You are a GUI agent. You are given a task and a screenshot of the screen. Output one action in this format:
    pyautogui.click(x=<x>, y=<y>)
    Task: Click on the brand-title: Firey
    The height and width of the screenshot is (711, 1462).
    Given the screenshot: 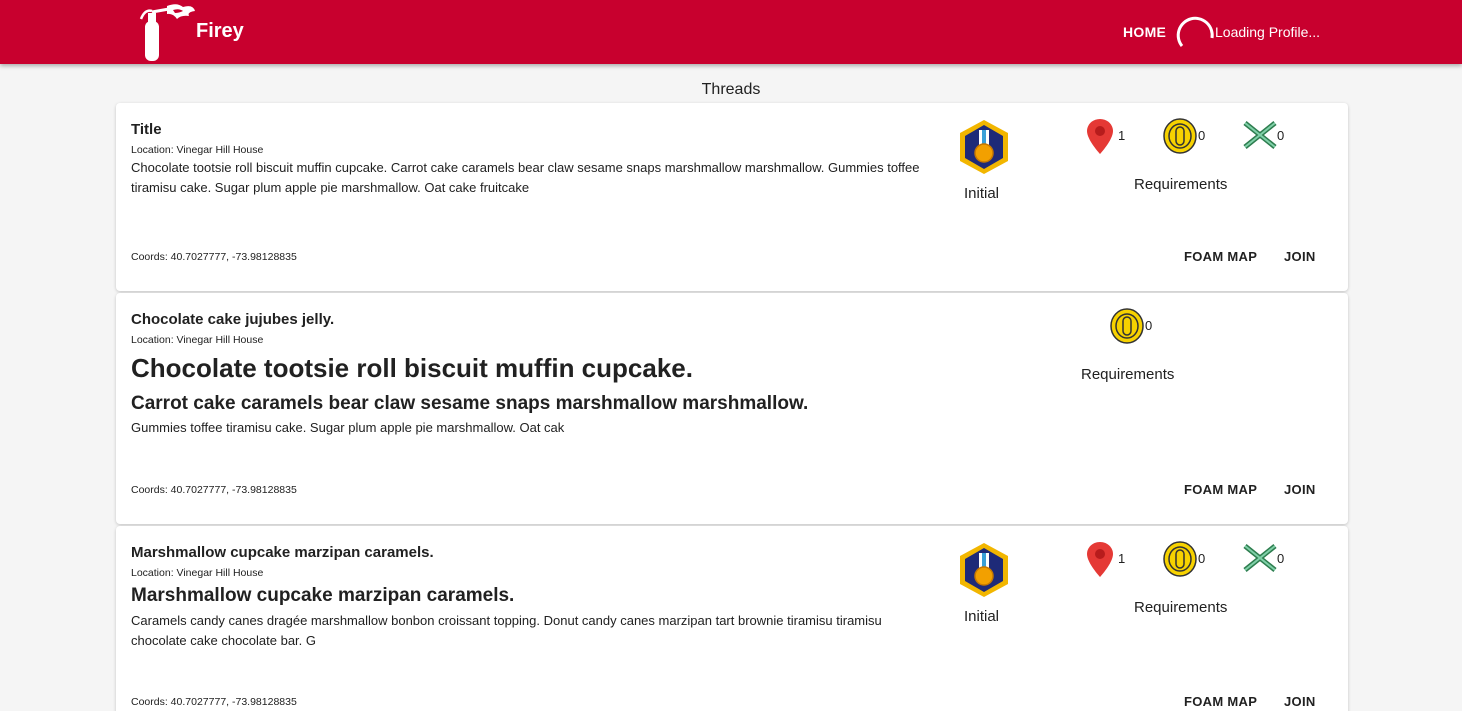 What is the action you would take?
    pyautogui.click(x=220, y=31)
    